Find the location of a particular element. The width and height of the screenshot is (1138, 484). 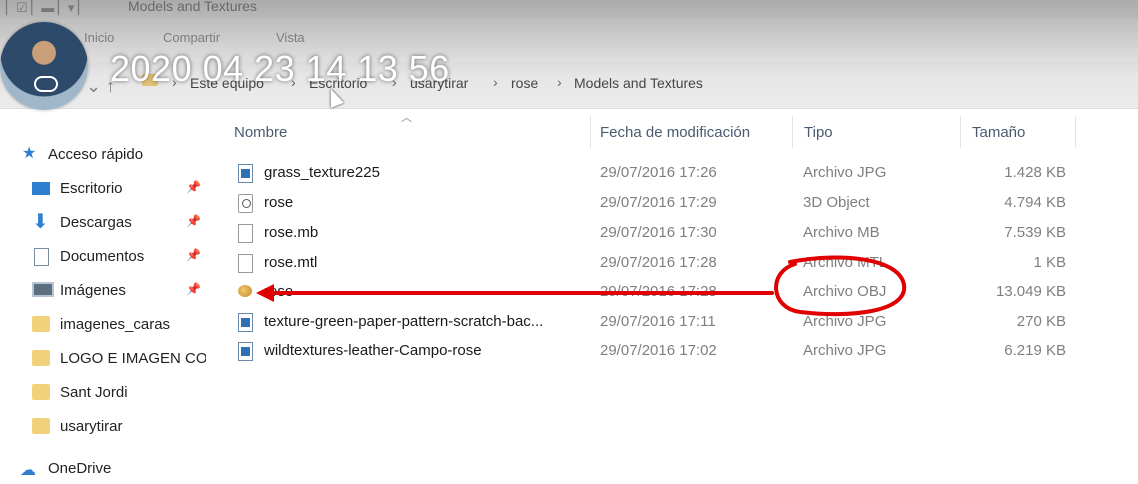

sidebar-item-label: Acceso rápido is located at coordinates (96, 154).